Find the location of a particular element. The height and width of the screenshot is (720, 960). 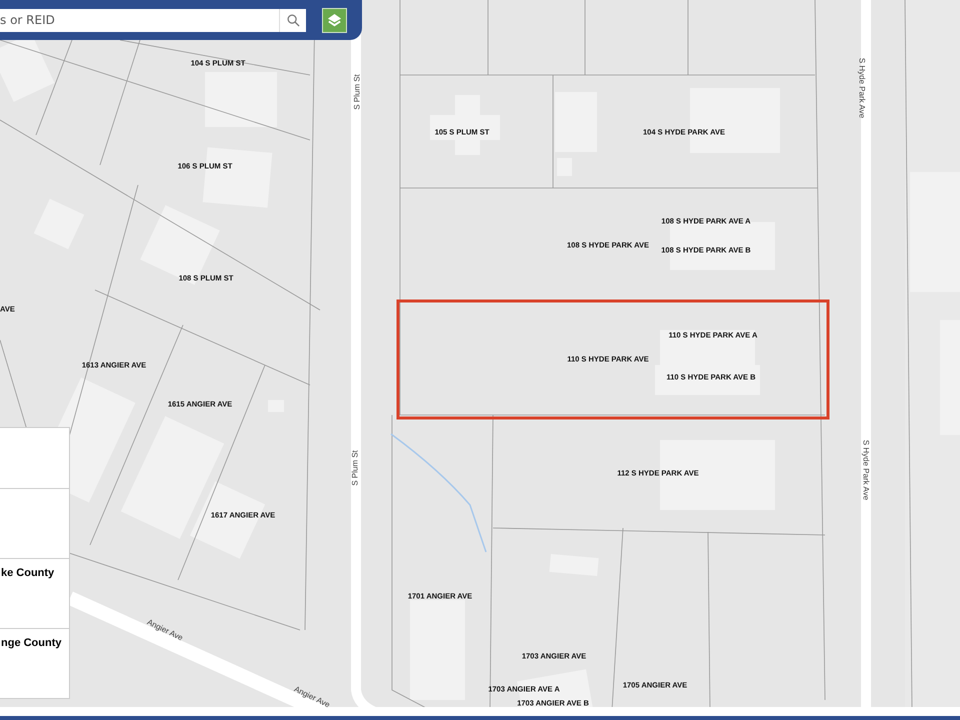

county-label: nge County is located at coordinates (34, 643).